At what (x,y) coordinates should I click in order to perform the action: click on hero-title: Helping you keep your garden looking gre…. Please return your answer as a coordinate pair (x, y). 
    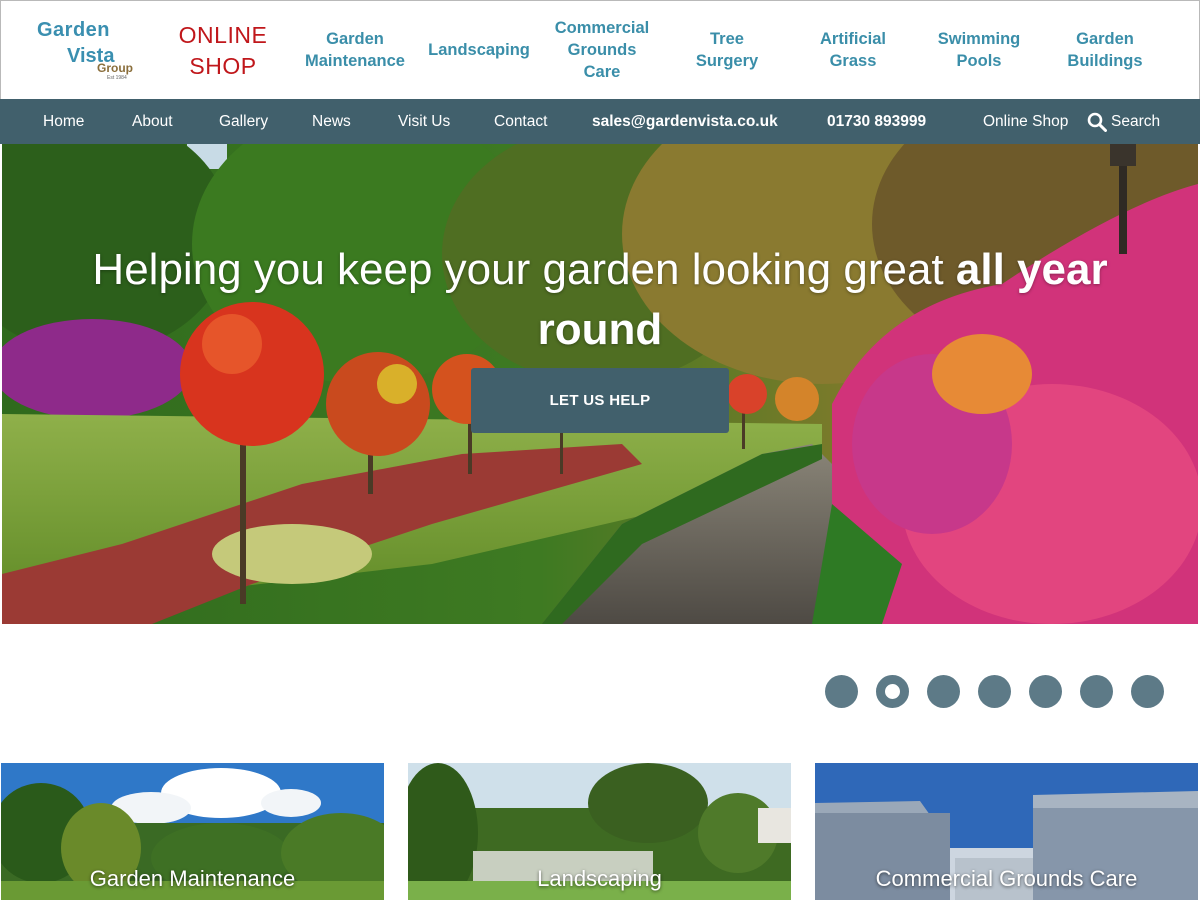
    Looking at the image, I should click on (600, 300).